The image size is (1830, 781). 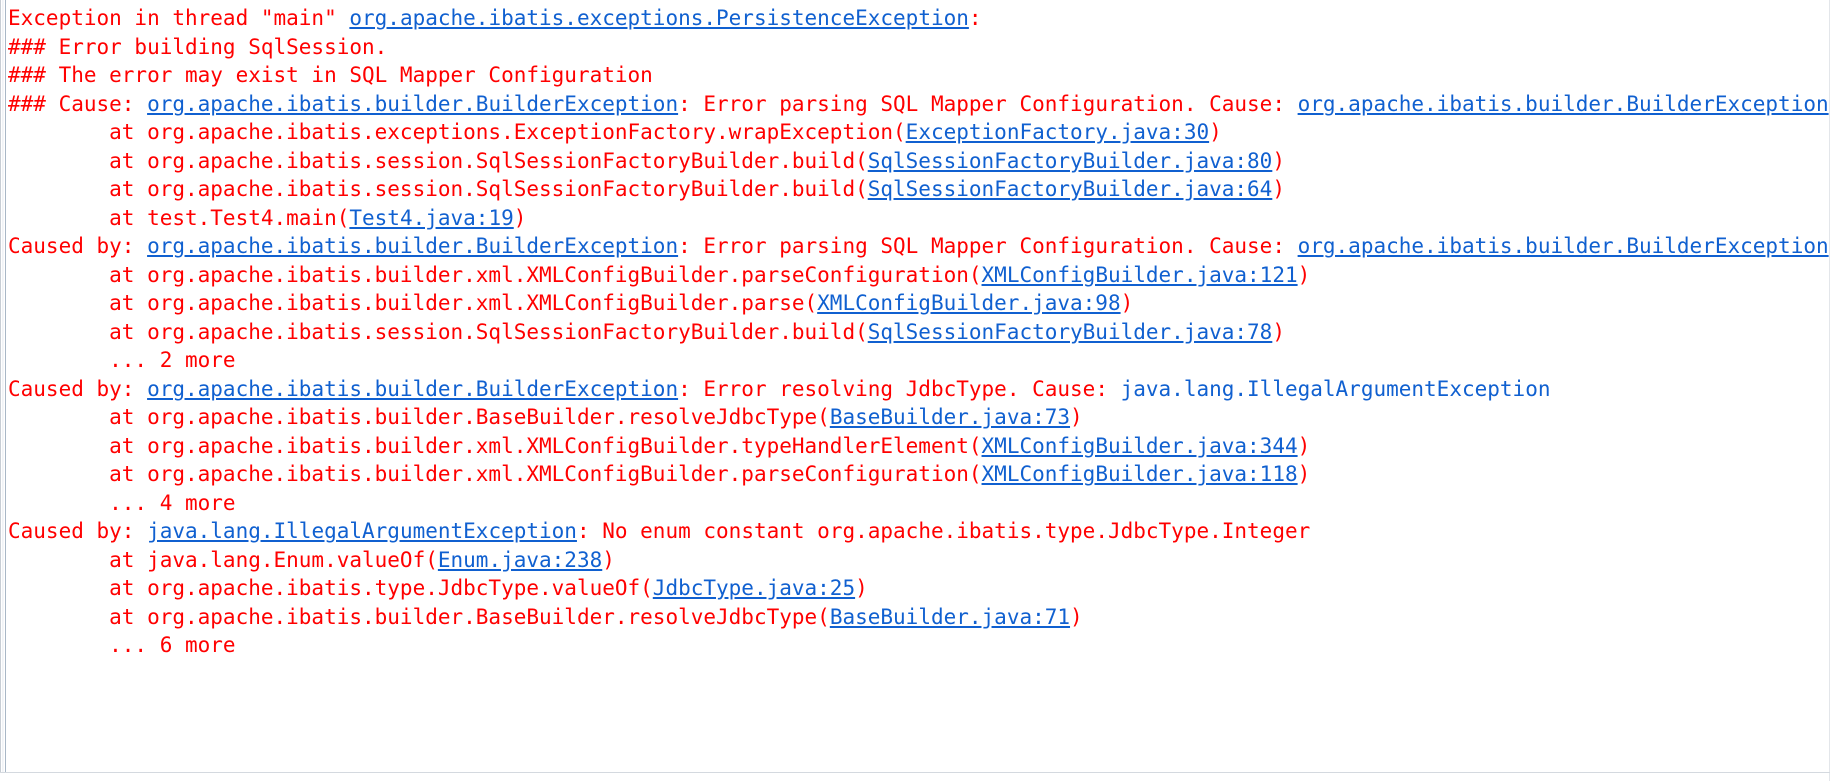 What do you see at coordinates (122, 645) in the screenshot?
I see `stacktrace-text: ... 6 more` at bounding box center [122, 645].